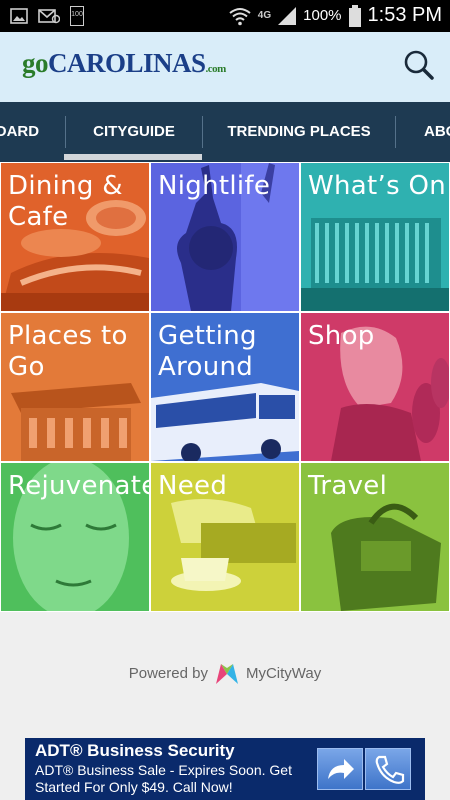 The width and height of the screenshot is (450, 800). I want to click on phone-icon, so click(390, 769).